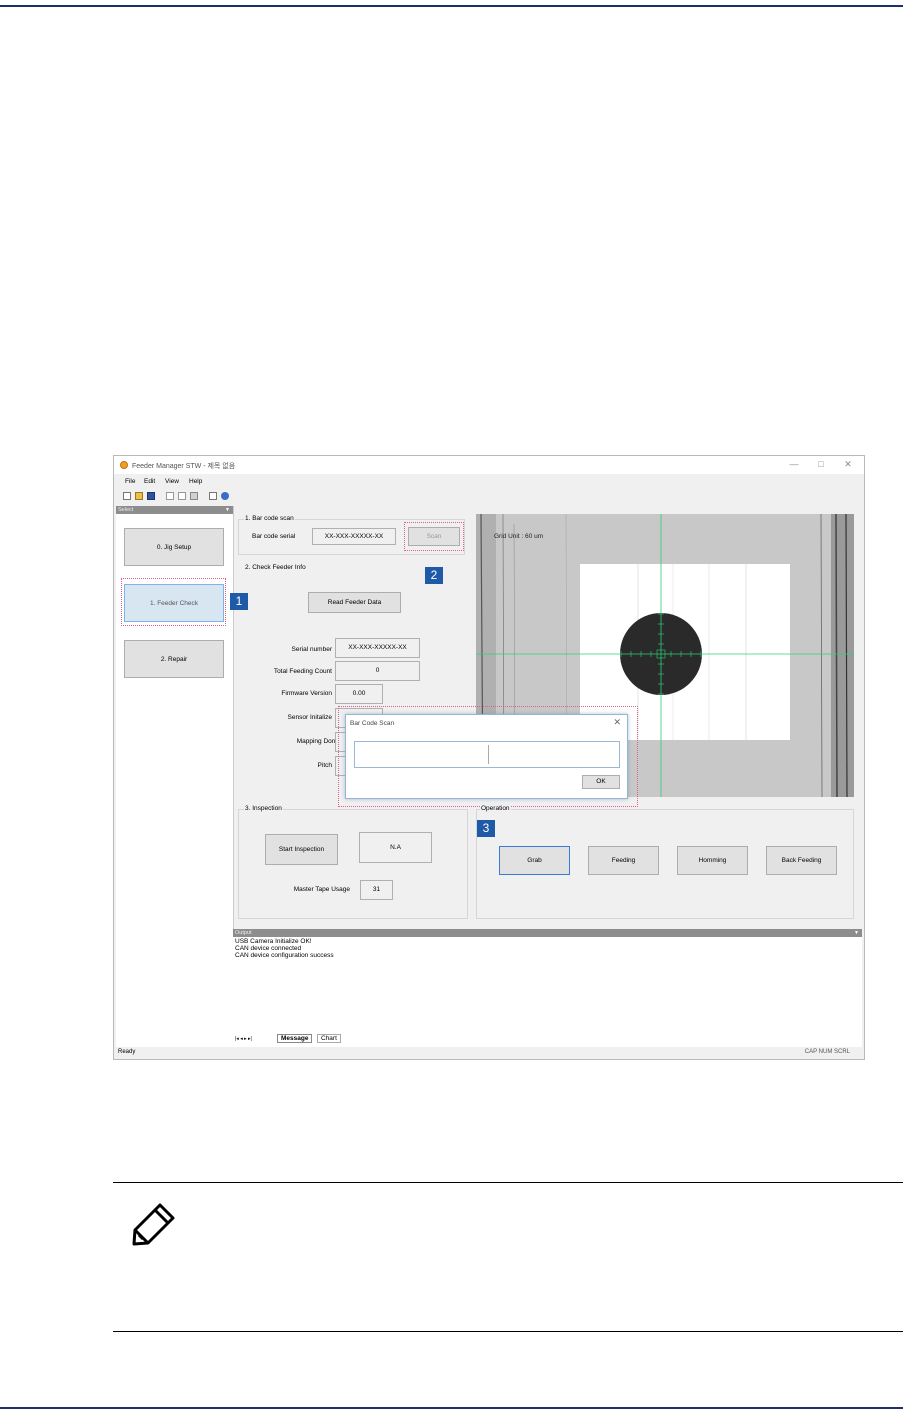 The height and width of the screenshot is (1417, 903). What do you see at coordinates (451, 1408) in the screenshot?
I see `page-bottom-rule` at bounding box center [451, 1408].